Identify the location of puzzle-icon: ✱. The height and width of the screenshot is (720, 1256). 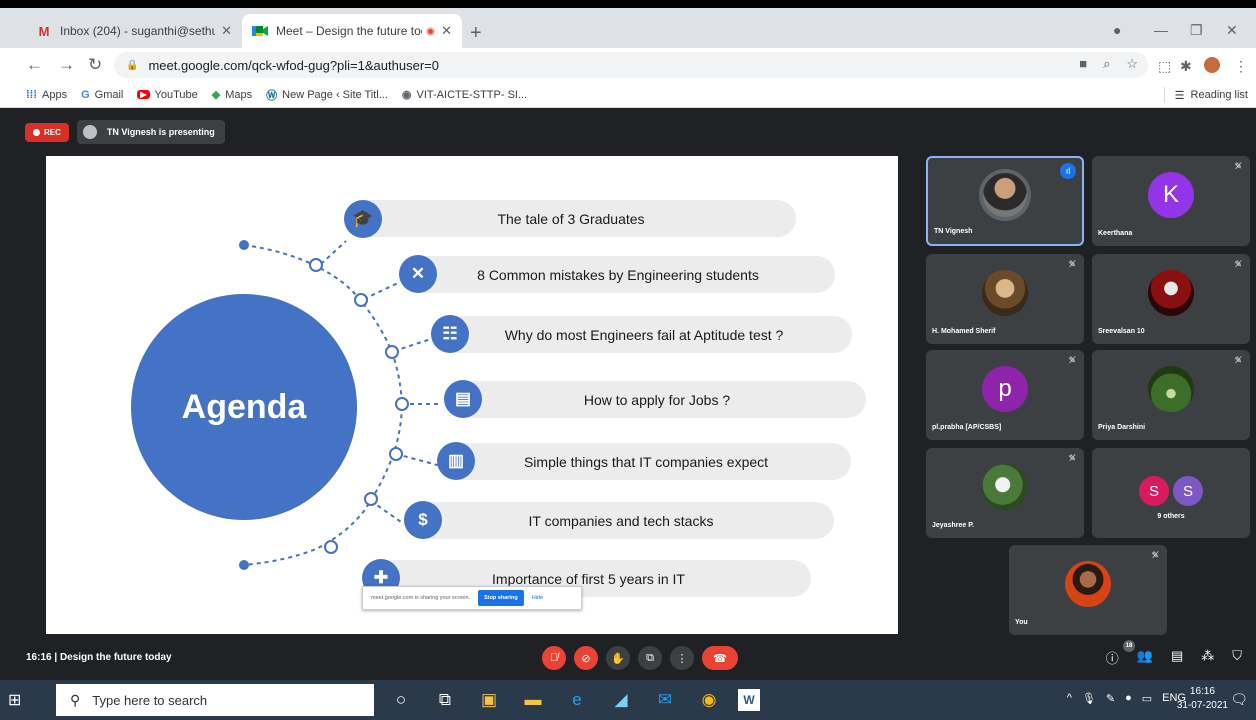
(1186, 66).